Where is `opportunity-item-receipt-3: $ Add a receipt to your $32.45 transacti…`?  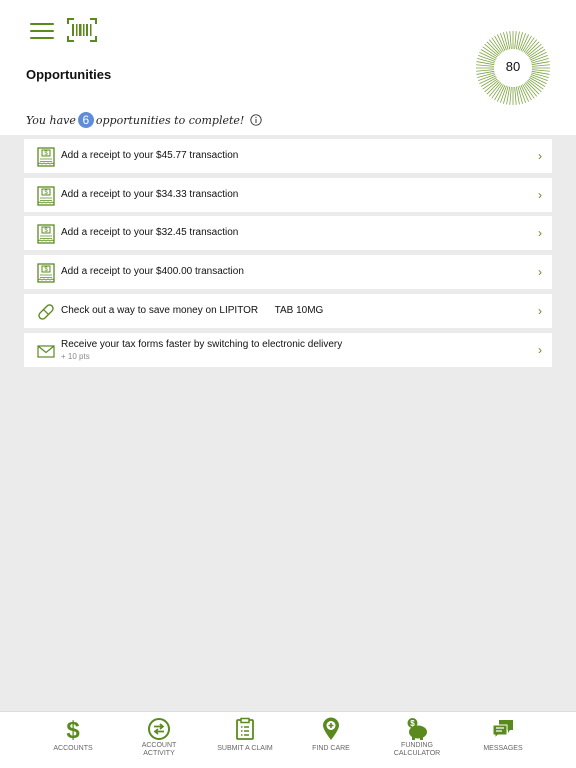
opportunity-item-receipt-3: $ Add a receipt to your $32.45 transacti… is located at coordinates (288, 233).